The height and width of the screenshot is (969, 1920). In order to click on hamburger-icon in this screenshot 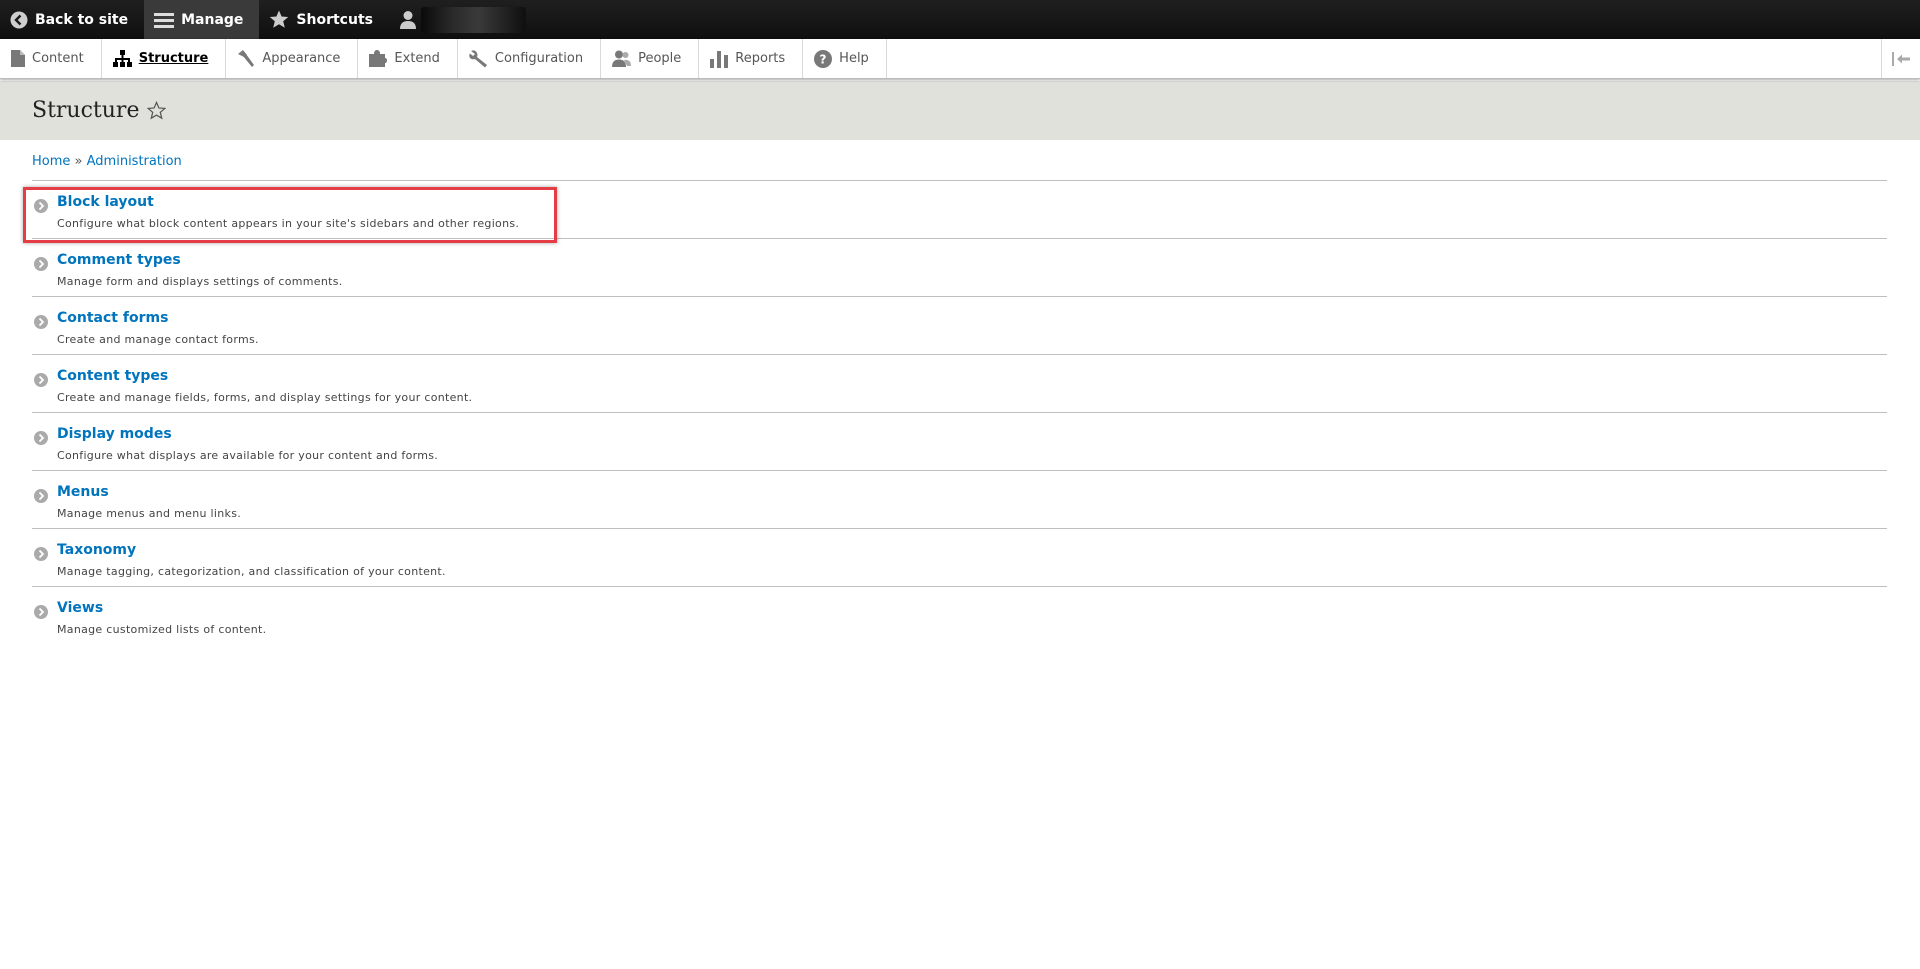, I will do `click(164, 20)`.